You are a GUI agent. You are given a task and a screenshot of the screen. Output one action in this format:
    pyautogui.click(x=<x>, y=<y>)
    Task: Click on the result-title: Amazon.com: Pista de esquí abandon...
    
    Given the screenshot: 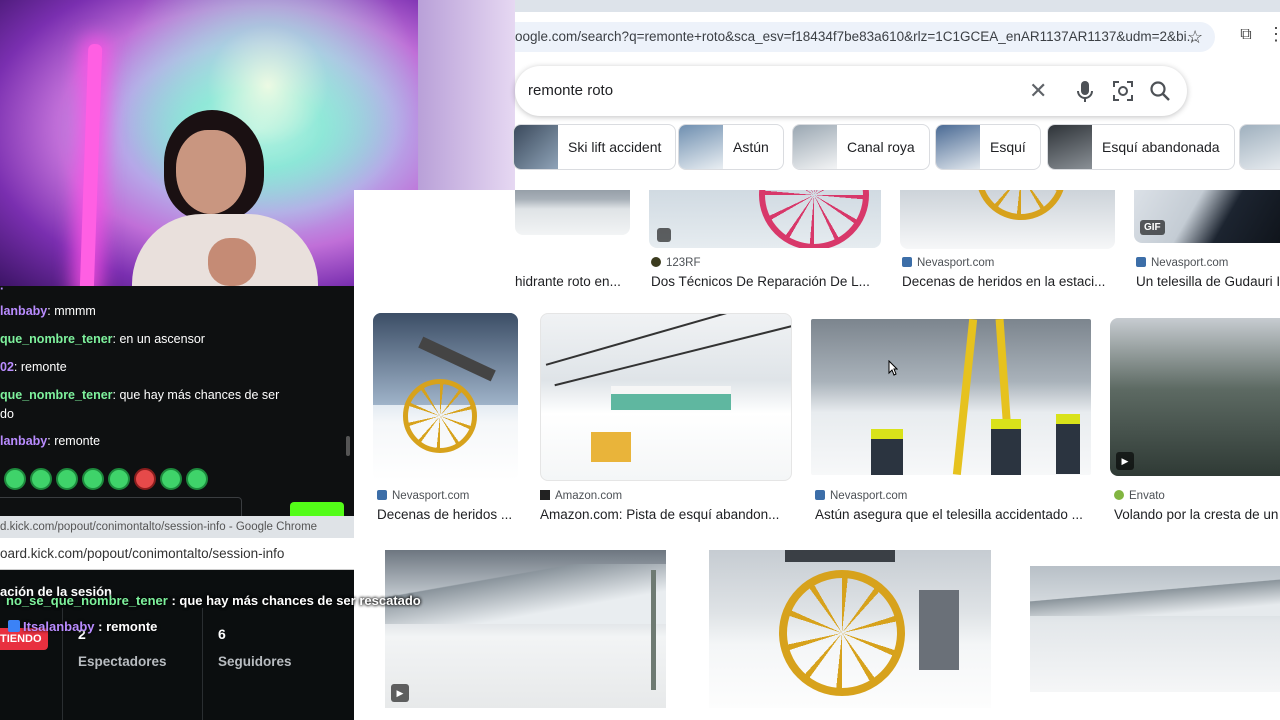 What is the action you would take?
    pyautogui.click(x=666, y=514)
    